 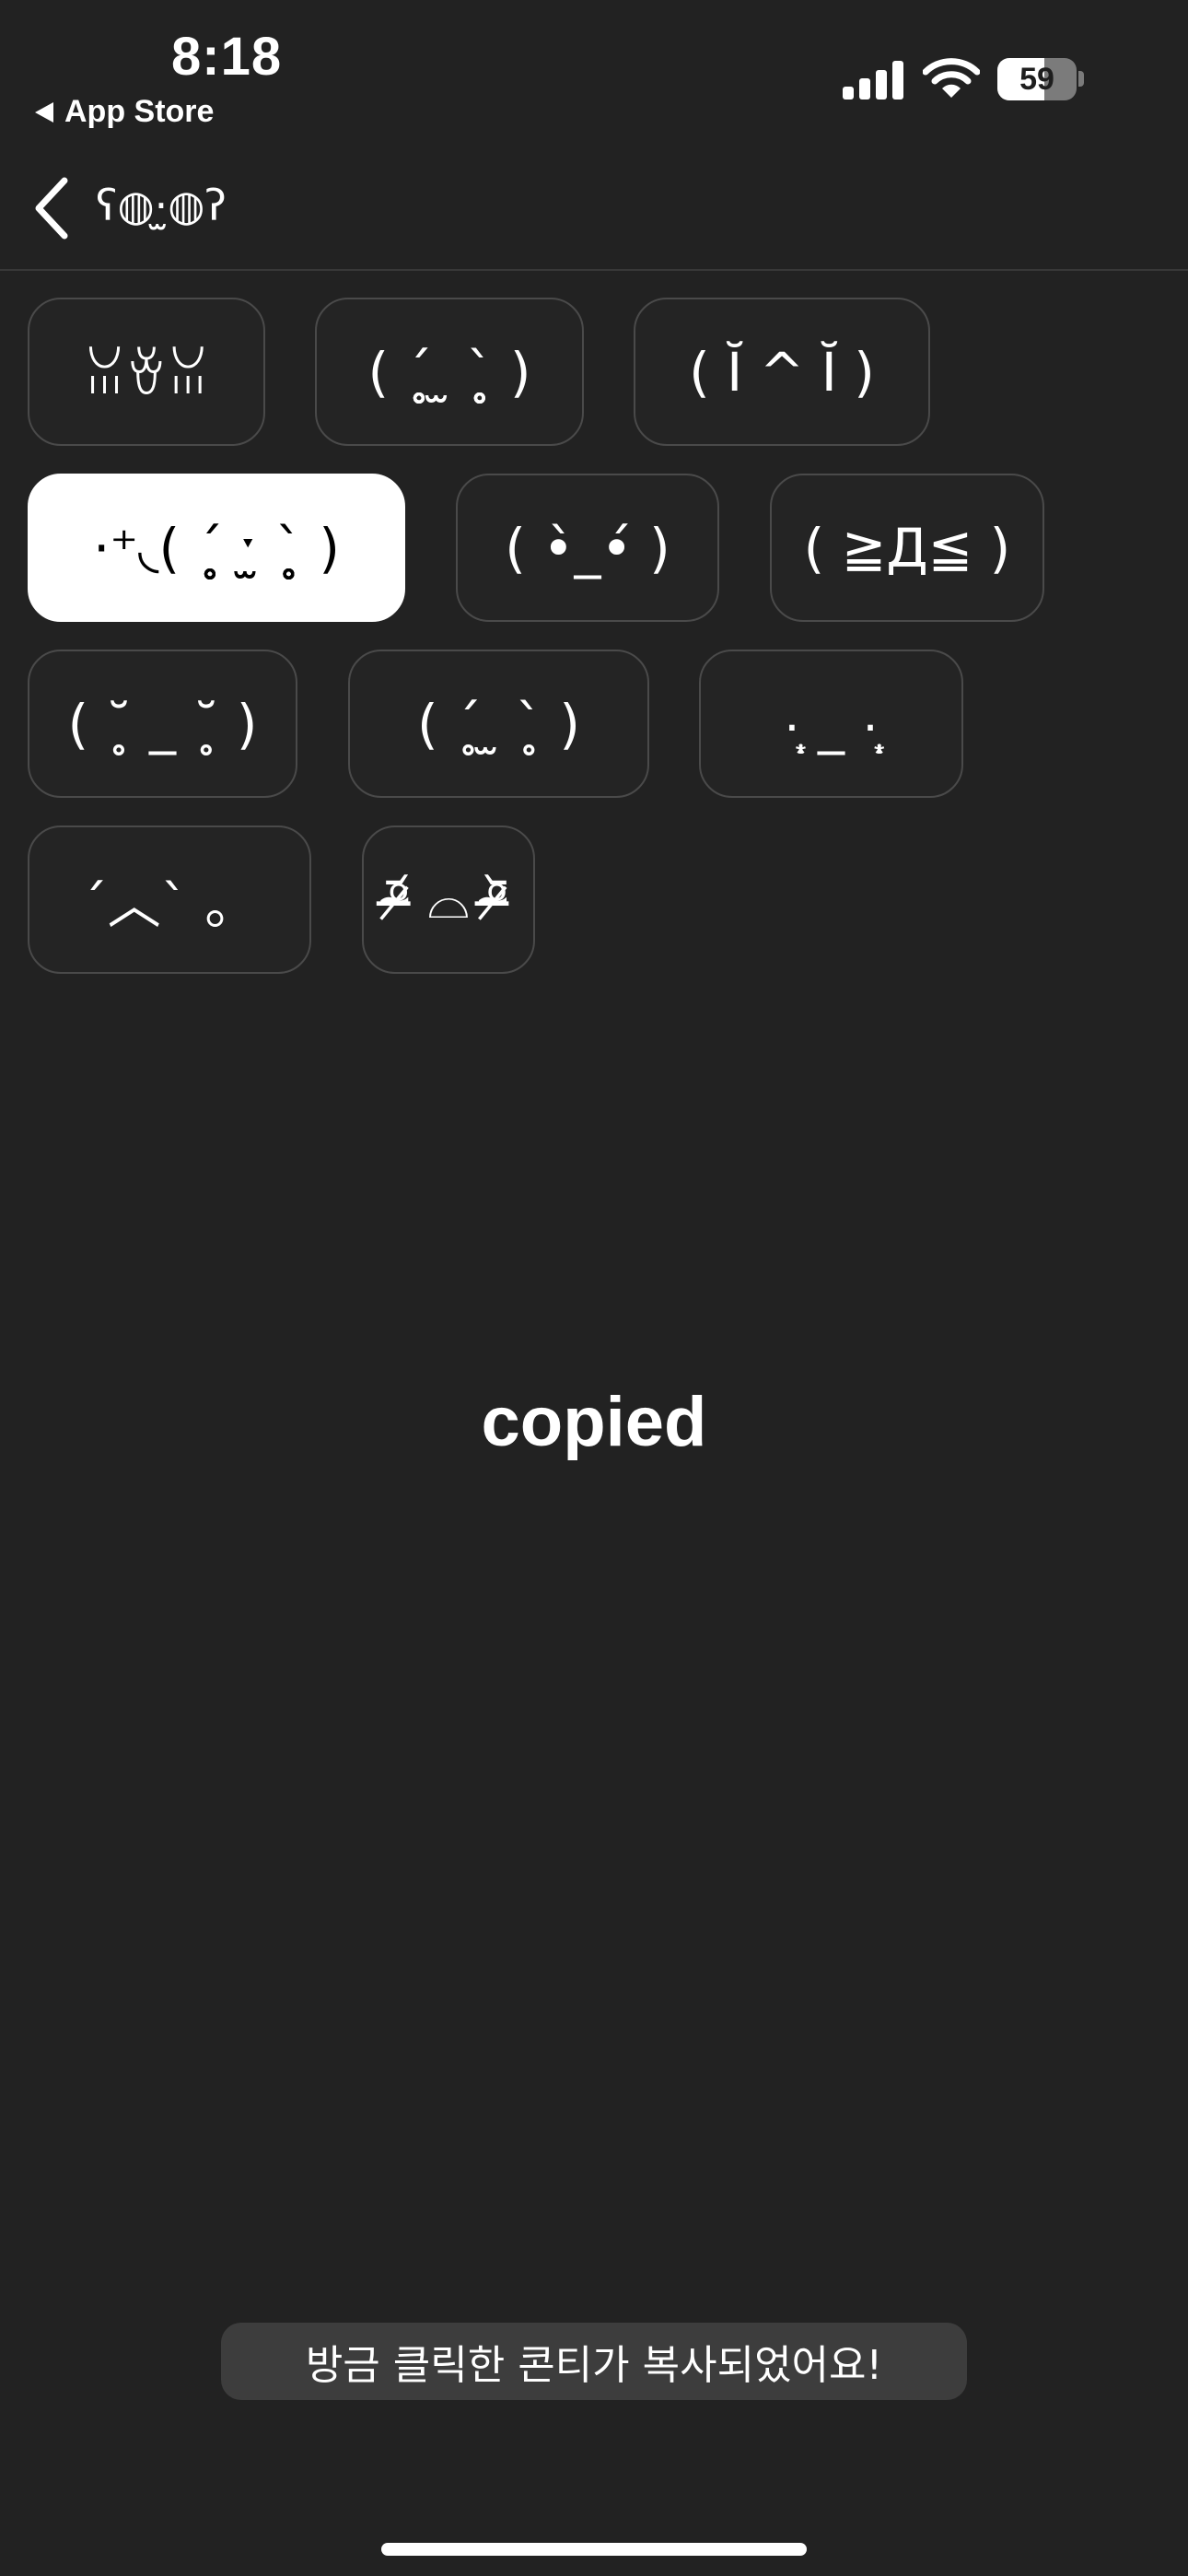 What do you see at coordinates (587, 548) in the screenshot?
I see `emoticon-button: ( •̀_•́ )` at bounding box center [587, 548].